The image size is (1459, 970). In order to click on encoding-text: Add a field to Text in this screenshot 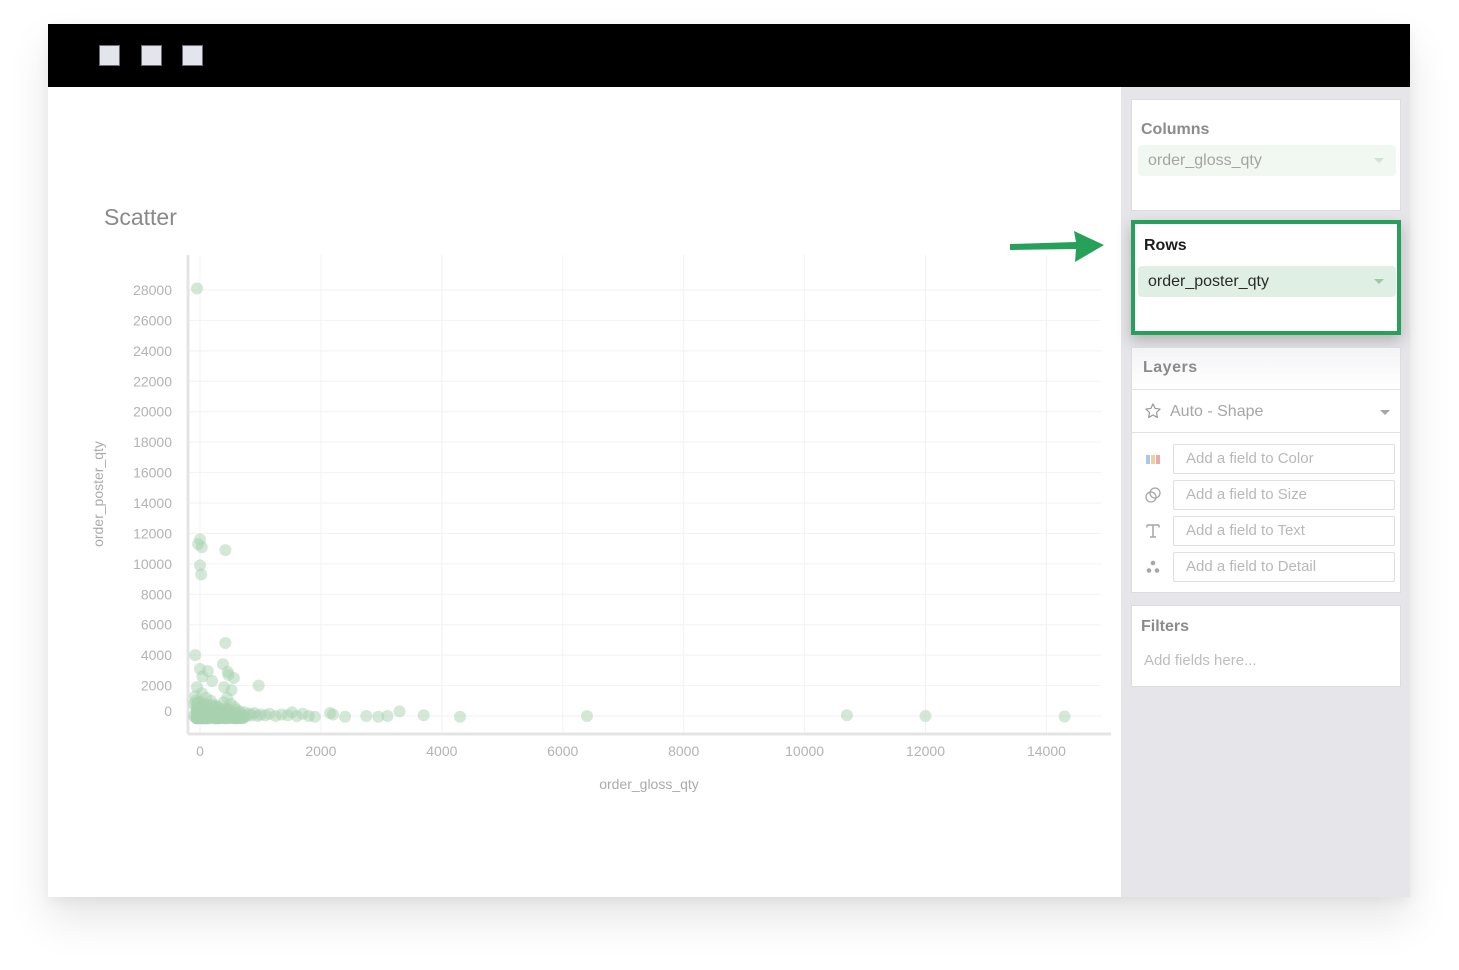, I will do `click(1266, 531)`.